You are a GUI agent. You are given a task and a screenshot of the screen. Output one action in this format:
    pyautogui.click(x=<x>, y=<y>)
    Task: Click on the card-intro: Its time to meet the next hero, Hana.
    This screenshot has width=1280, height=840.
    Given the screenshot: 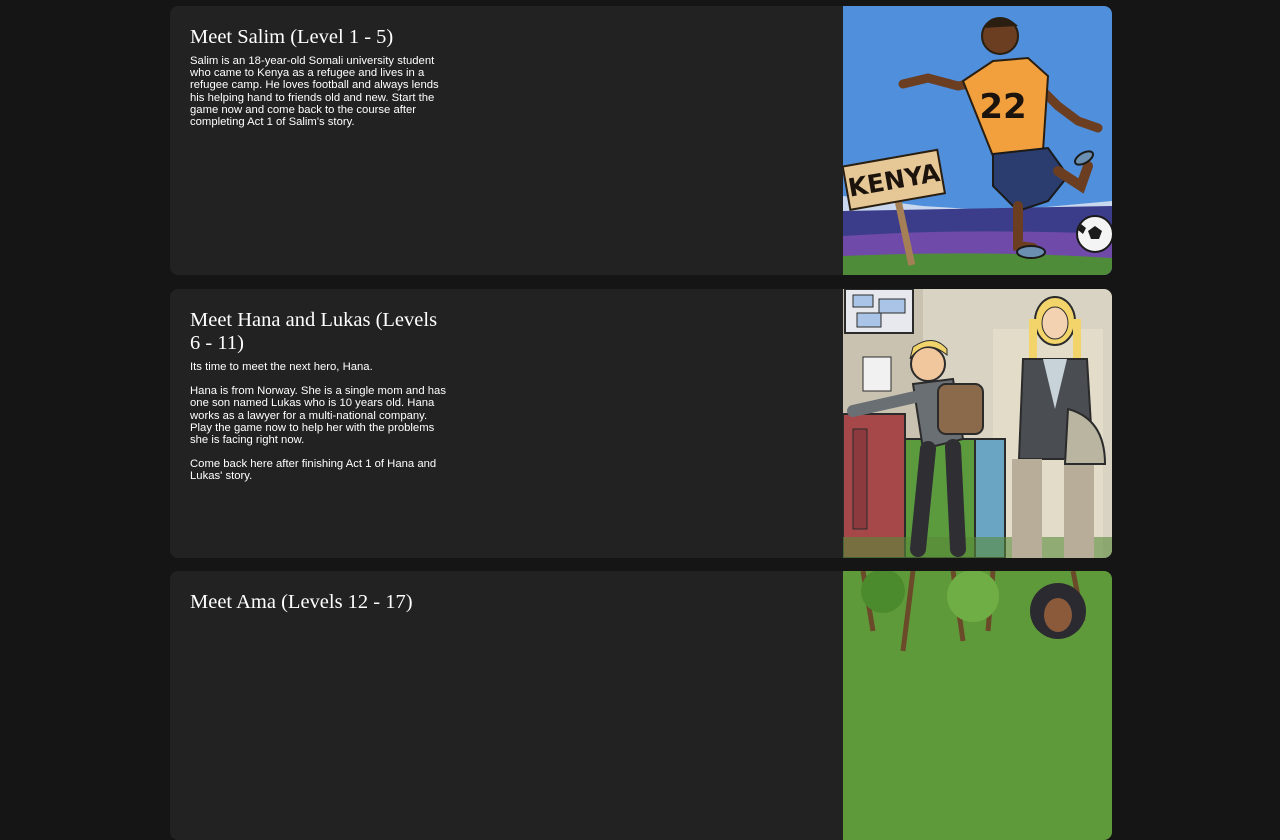 What is the action you would take?
    pyautogui.click(x=281, y=367)
    